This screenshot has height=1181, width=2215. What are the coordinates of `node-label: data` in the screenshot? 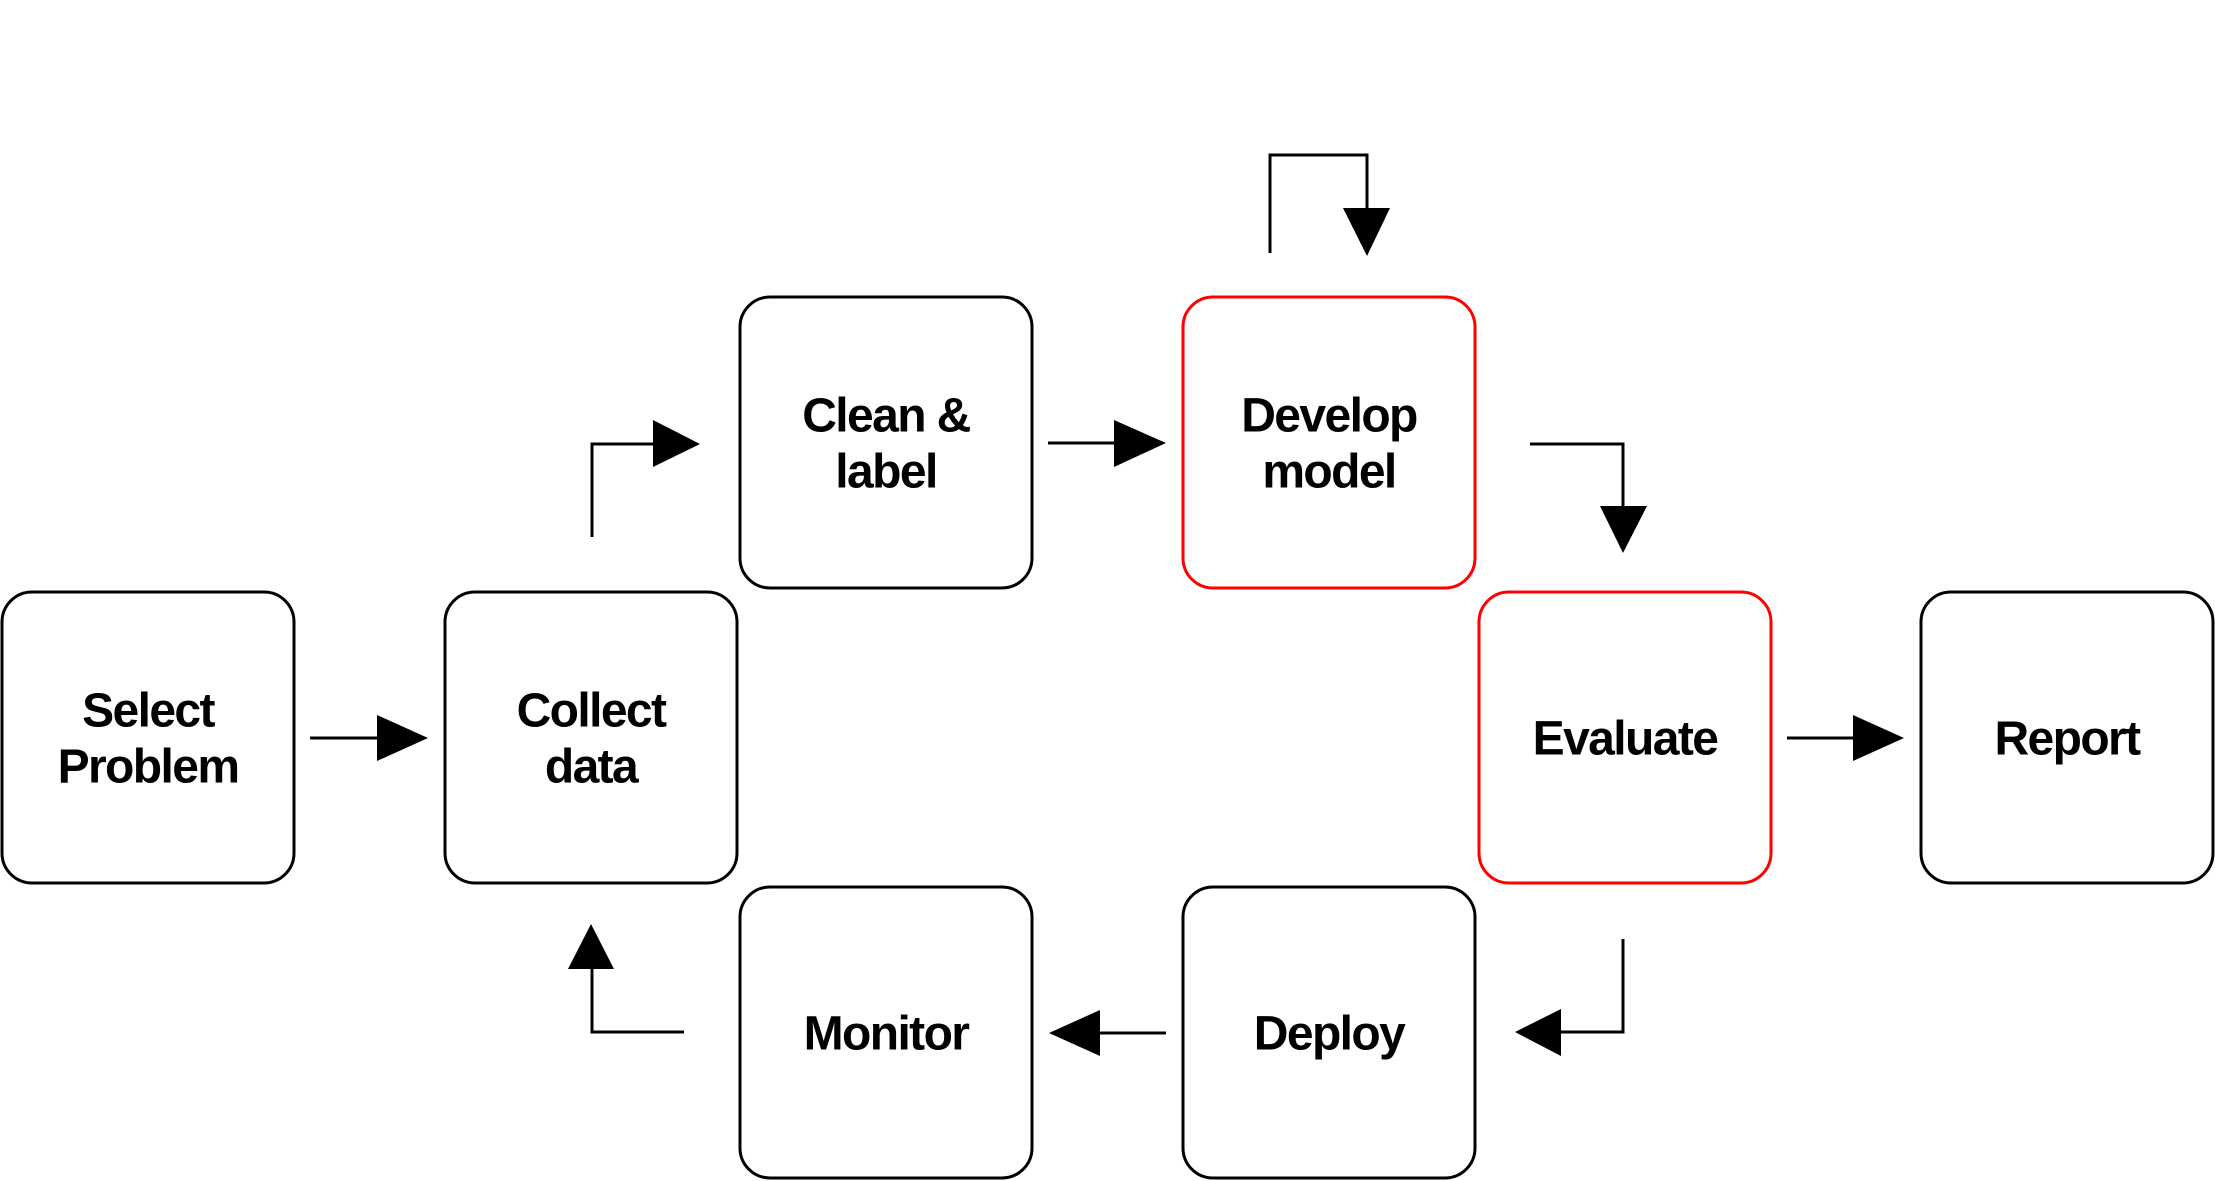 It's located at (592, 767).